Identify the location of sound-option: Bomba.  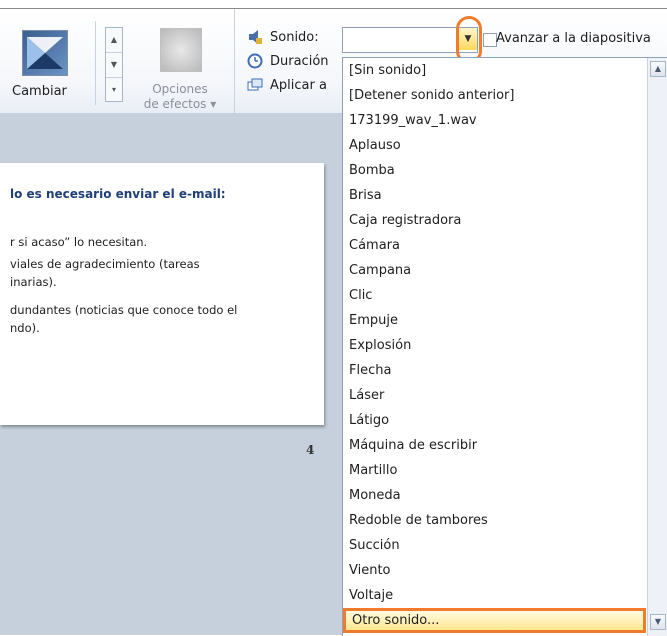
(494, 170).